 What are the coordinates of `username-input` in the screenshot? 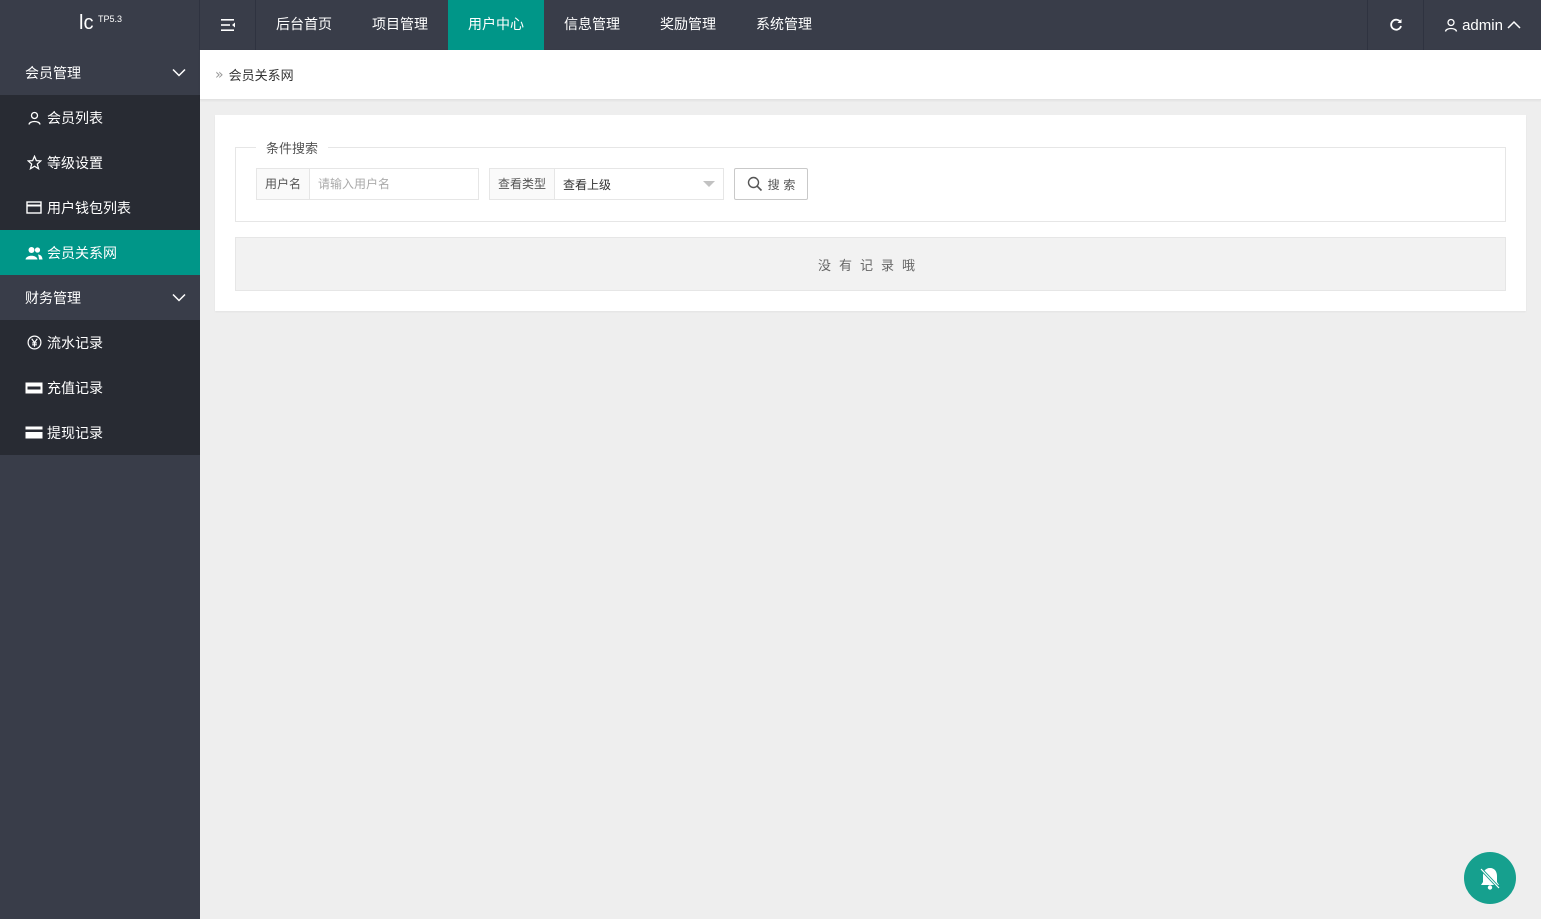 It's located at (394, 184).